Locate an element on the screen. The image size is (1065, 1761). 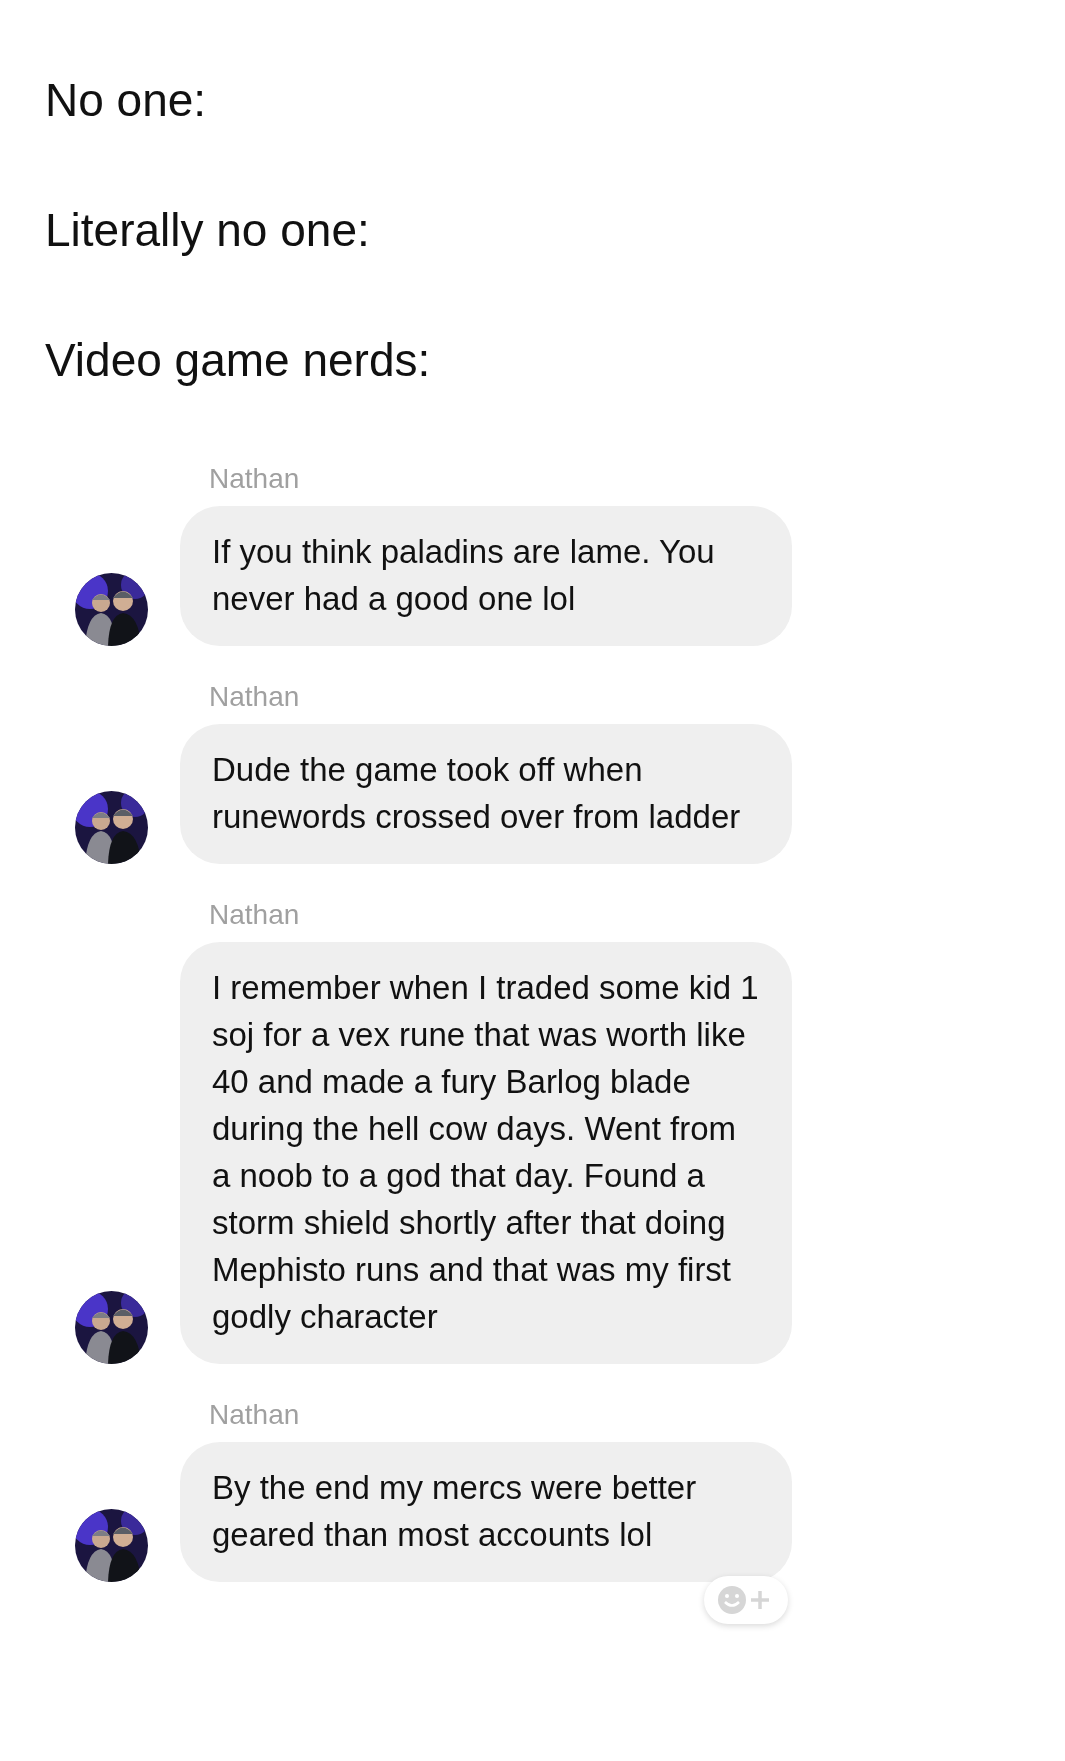
caption-text: No one: is located at coordinates (126, 100).